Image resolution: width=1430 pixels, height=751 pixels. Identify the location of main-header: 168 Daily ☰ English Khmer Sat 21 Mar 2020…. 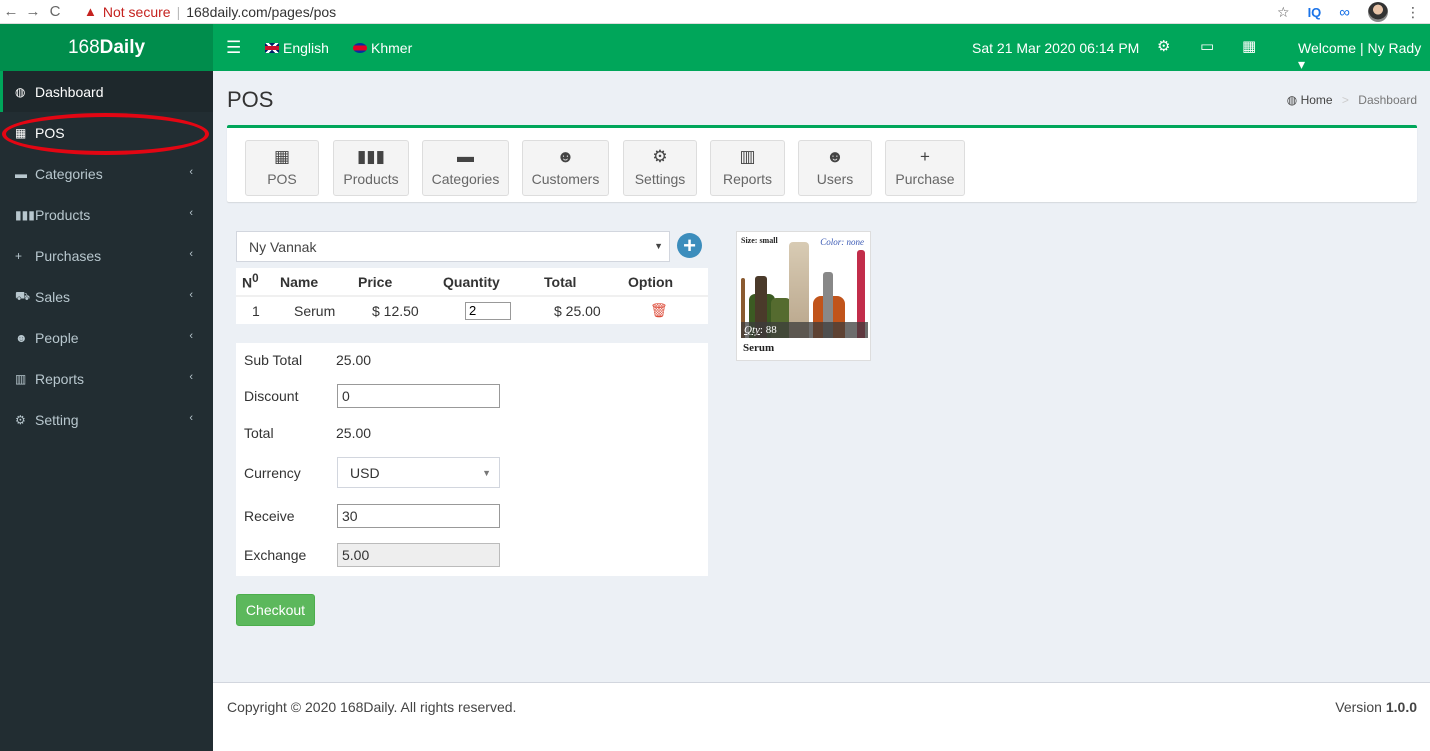
(715, 48).